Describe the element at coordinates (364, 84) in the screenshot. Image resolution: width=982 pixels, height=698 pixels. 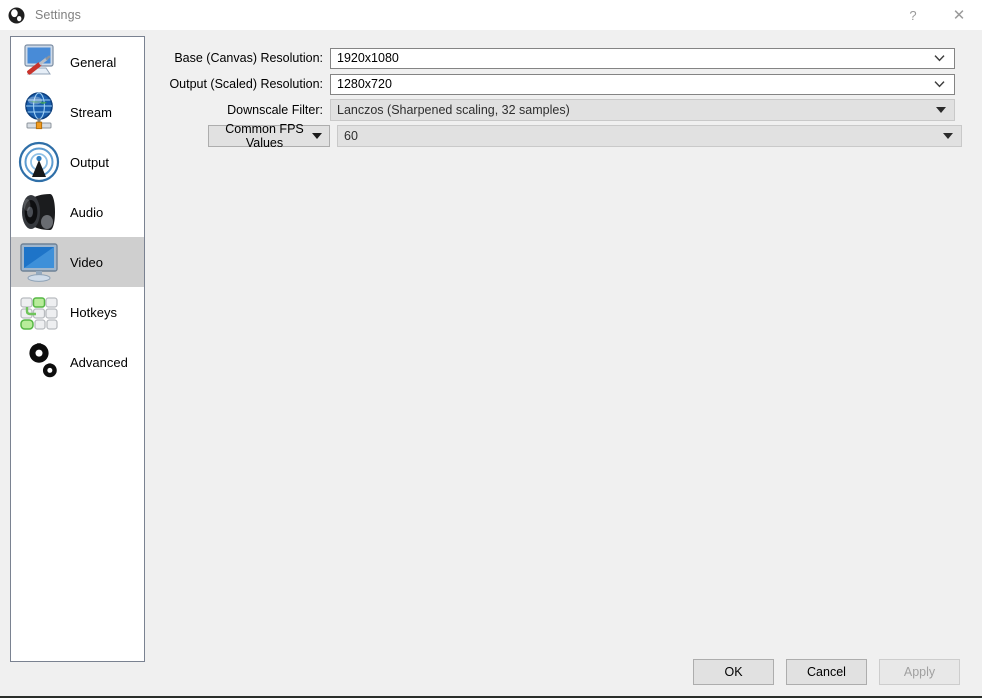
I see `output-resolution-value: 1280x720` at that location.